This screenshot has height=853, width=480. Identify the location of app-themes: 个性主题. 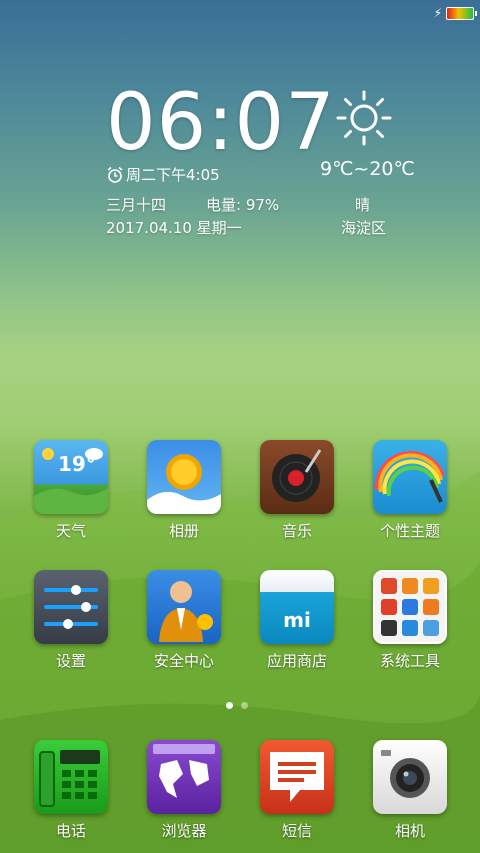
(410, 490).